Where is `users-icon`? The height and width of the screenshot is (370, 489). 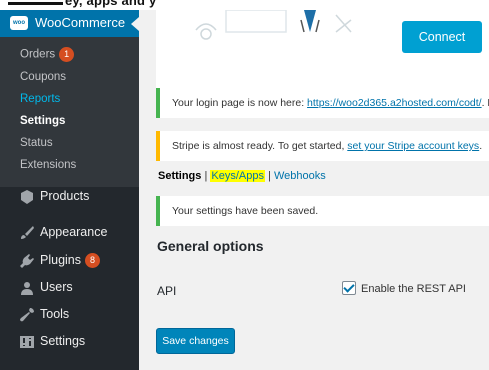
users-icon is located at coordinates (27, 288).